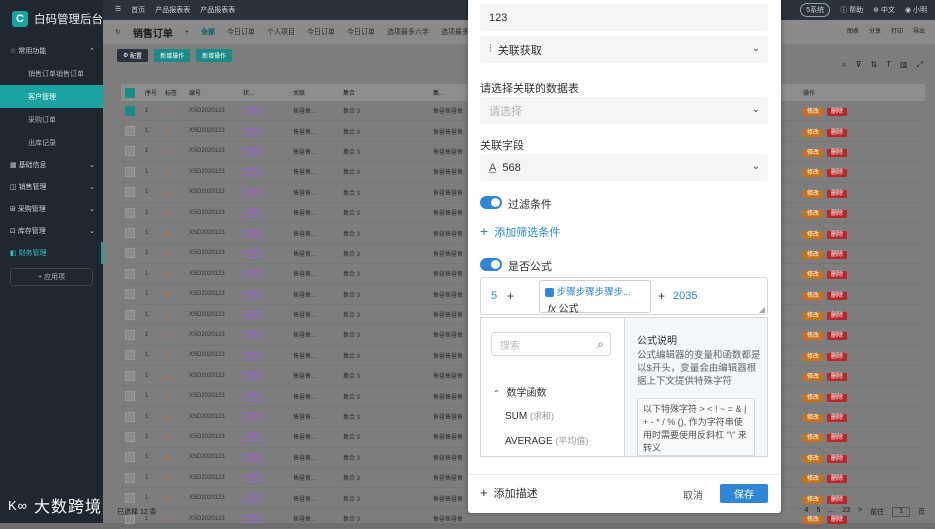  Describe the element at coordinates (624, 17) in the screenshot. I see `value-input: 123` at that location.